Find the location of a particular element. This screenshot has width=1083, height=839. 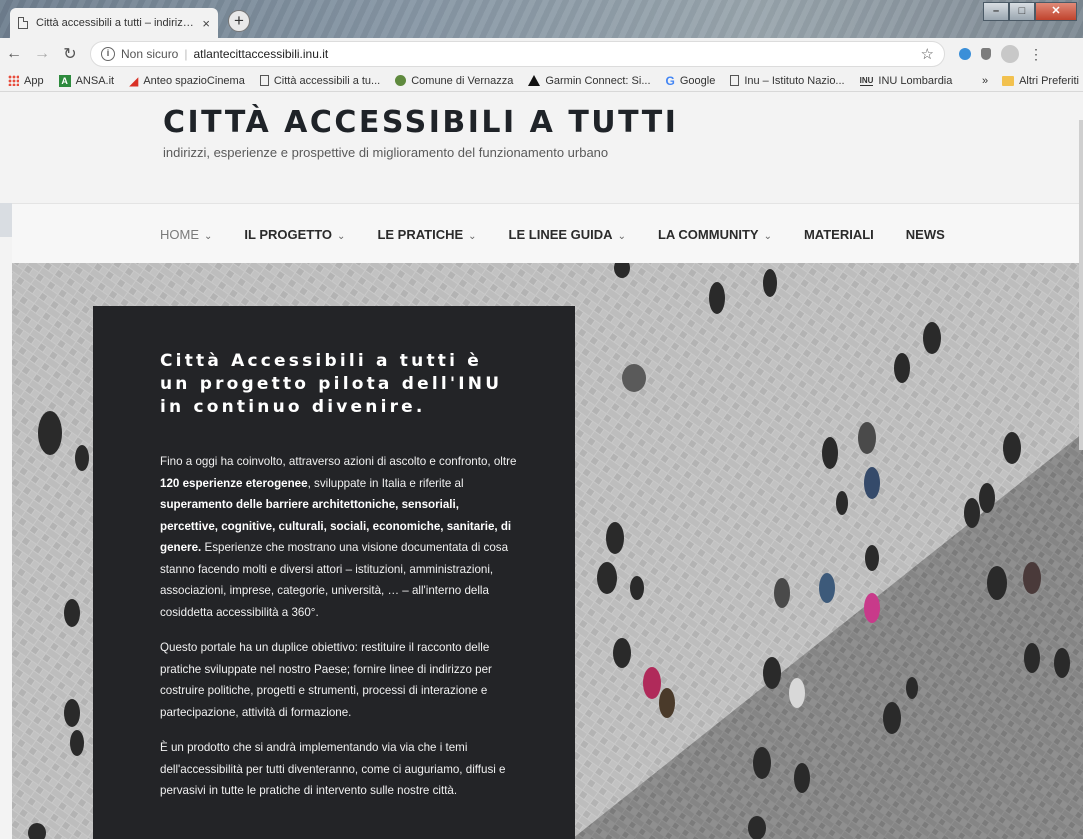

extension-shield-icon is located at coordinates (986, 54).